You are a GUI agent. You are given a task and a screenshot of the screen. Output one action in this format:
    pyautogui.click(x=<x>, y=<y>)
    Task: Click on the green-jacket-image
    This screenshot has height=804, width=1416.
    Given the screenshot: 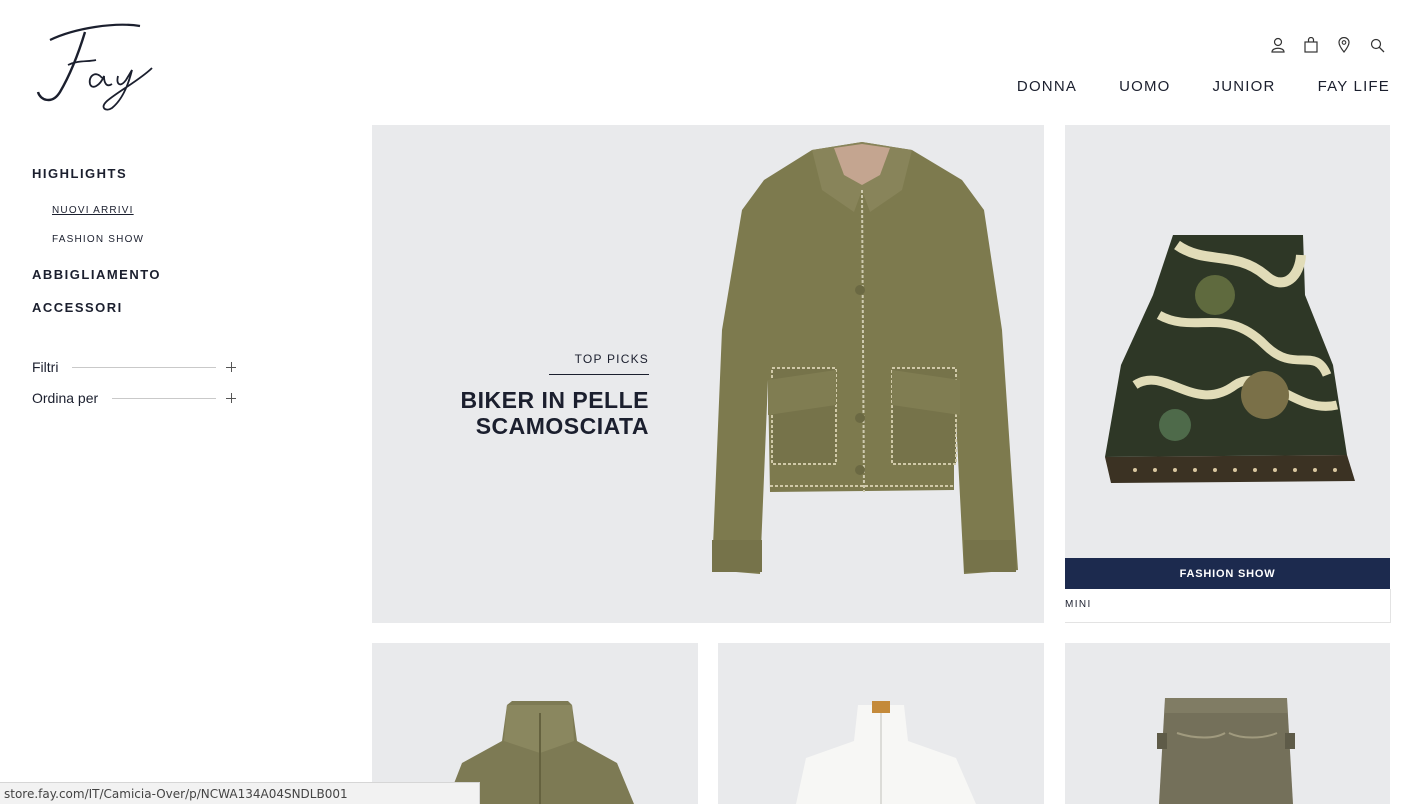 What is the action you would take?
    pyautogui.click(x=540, y=752)
    